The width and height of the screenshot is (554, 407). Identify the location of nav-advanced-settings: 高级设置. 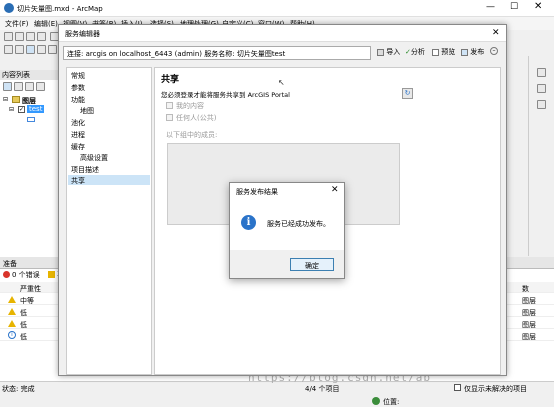
(94, 158).